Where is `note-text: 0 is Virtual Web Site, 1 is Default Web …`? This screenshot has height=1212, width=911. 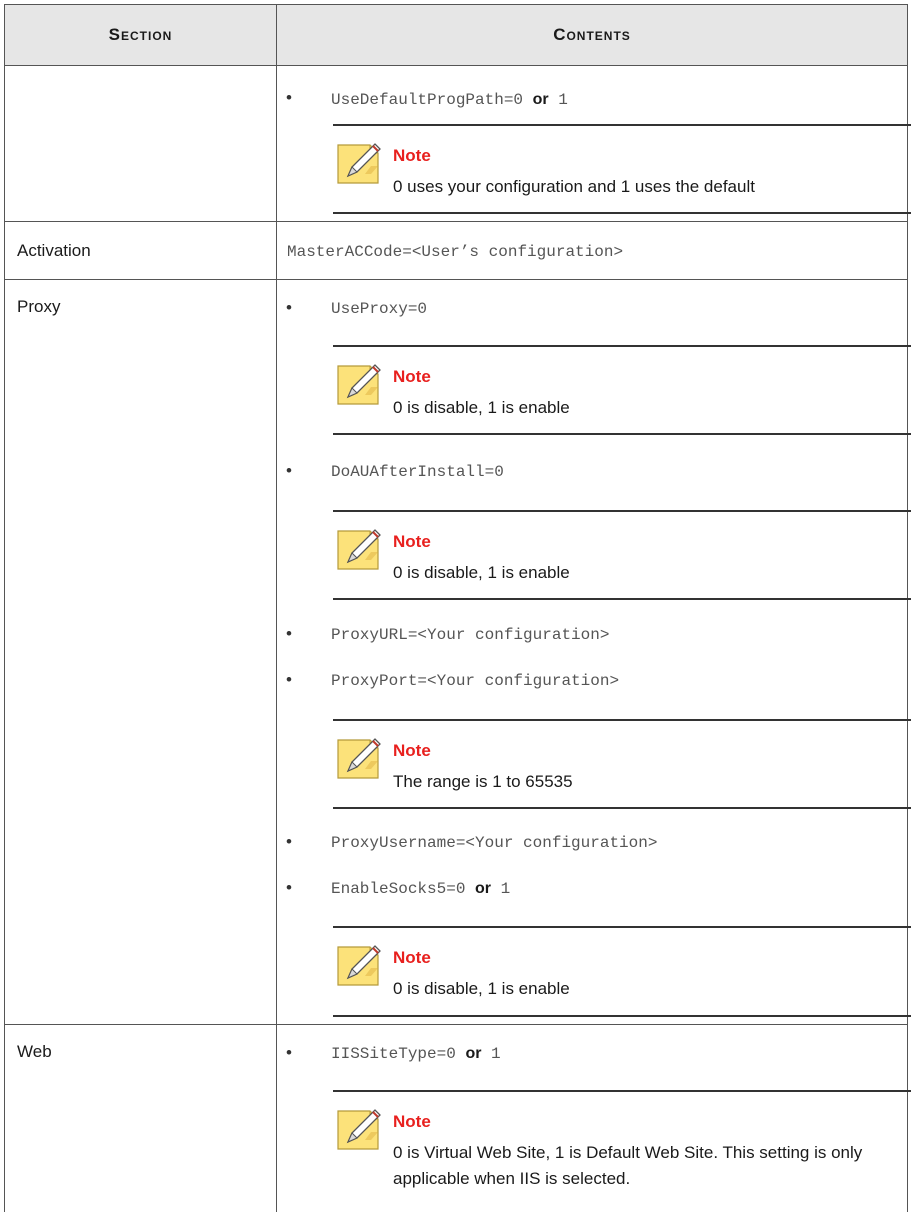
note-text: 0 is Virtual Web Site, 1 is Default Web … is located at coordinates (628, 1165).